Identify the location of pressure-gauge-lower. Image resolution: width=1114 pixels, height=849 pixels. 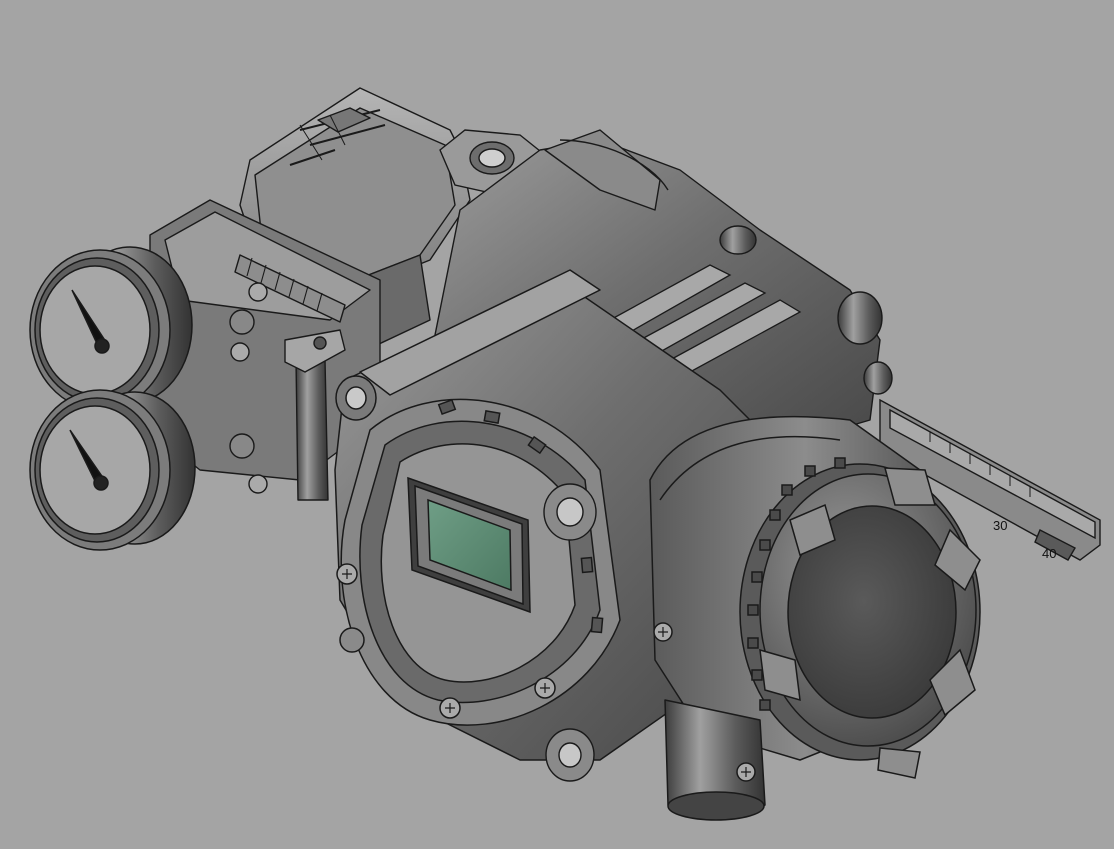
(112, 470).